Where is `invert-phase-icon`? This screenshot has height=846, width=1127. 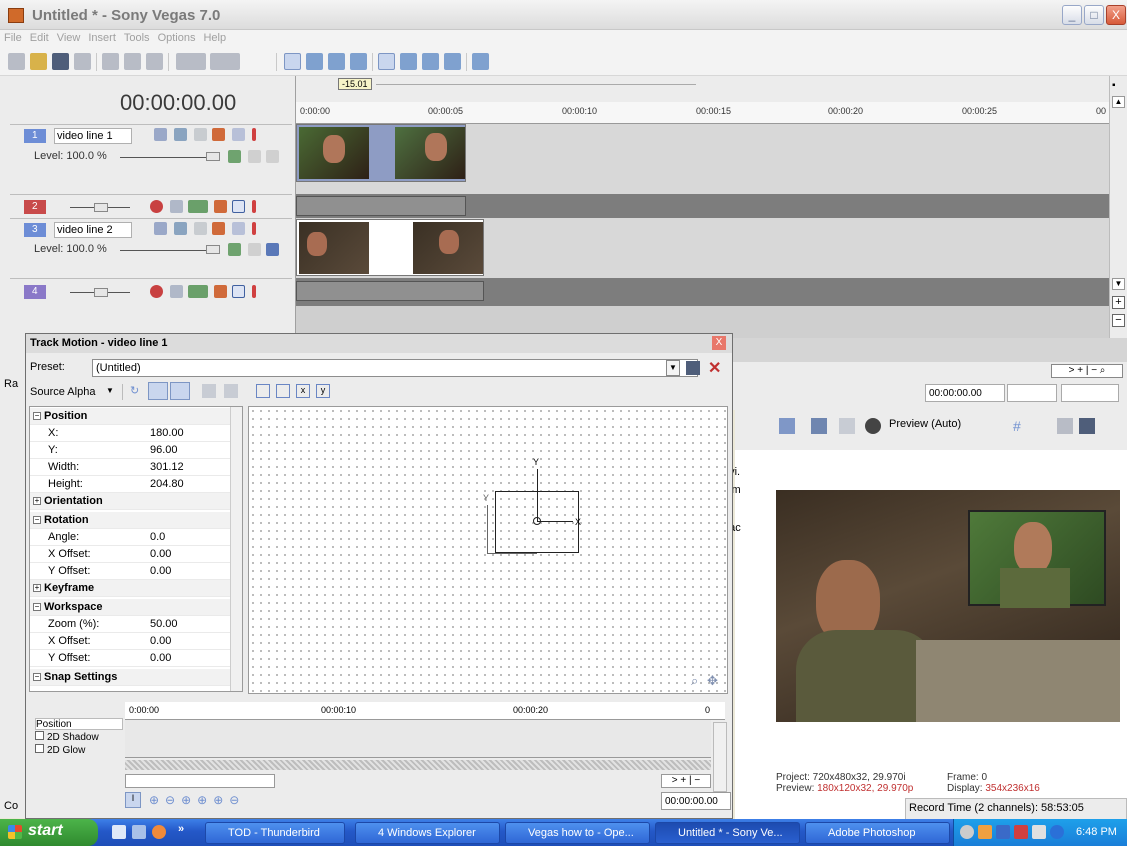
invert-phase-icon is located at coordinates (176, 206).